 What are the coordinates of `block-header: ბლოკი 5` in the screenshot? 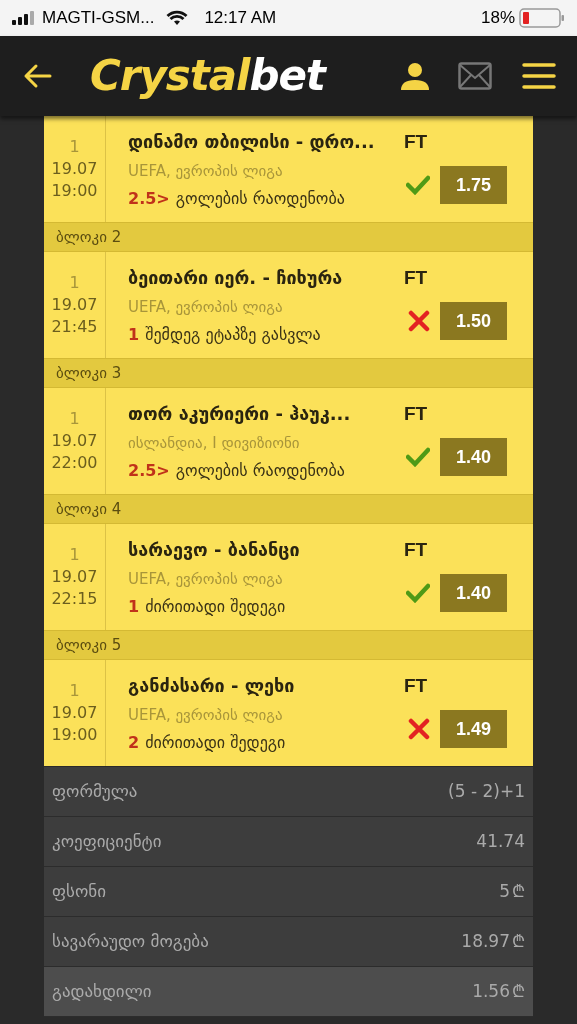 It's located at (288, 645).